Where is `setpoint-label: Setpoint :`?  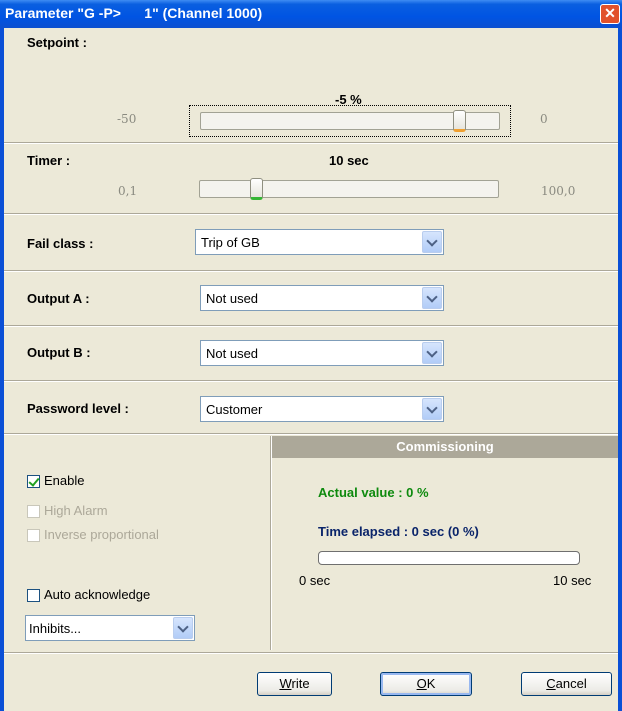 setpoint-label: Setpoint : is located at coordinates (57, 42).